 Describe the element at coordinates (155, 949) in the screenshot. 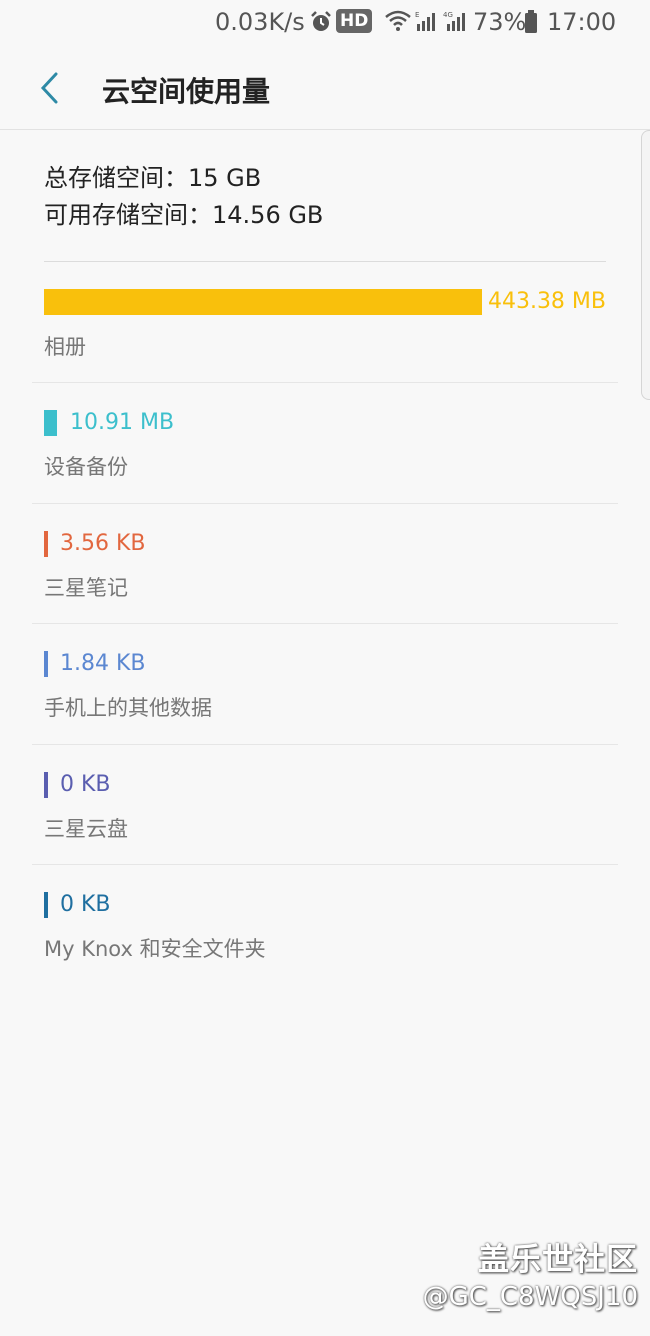

I see `usage-label: My Knox 和安全文件夹` at that location.